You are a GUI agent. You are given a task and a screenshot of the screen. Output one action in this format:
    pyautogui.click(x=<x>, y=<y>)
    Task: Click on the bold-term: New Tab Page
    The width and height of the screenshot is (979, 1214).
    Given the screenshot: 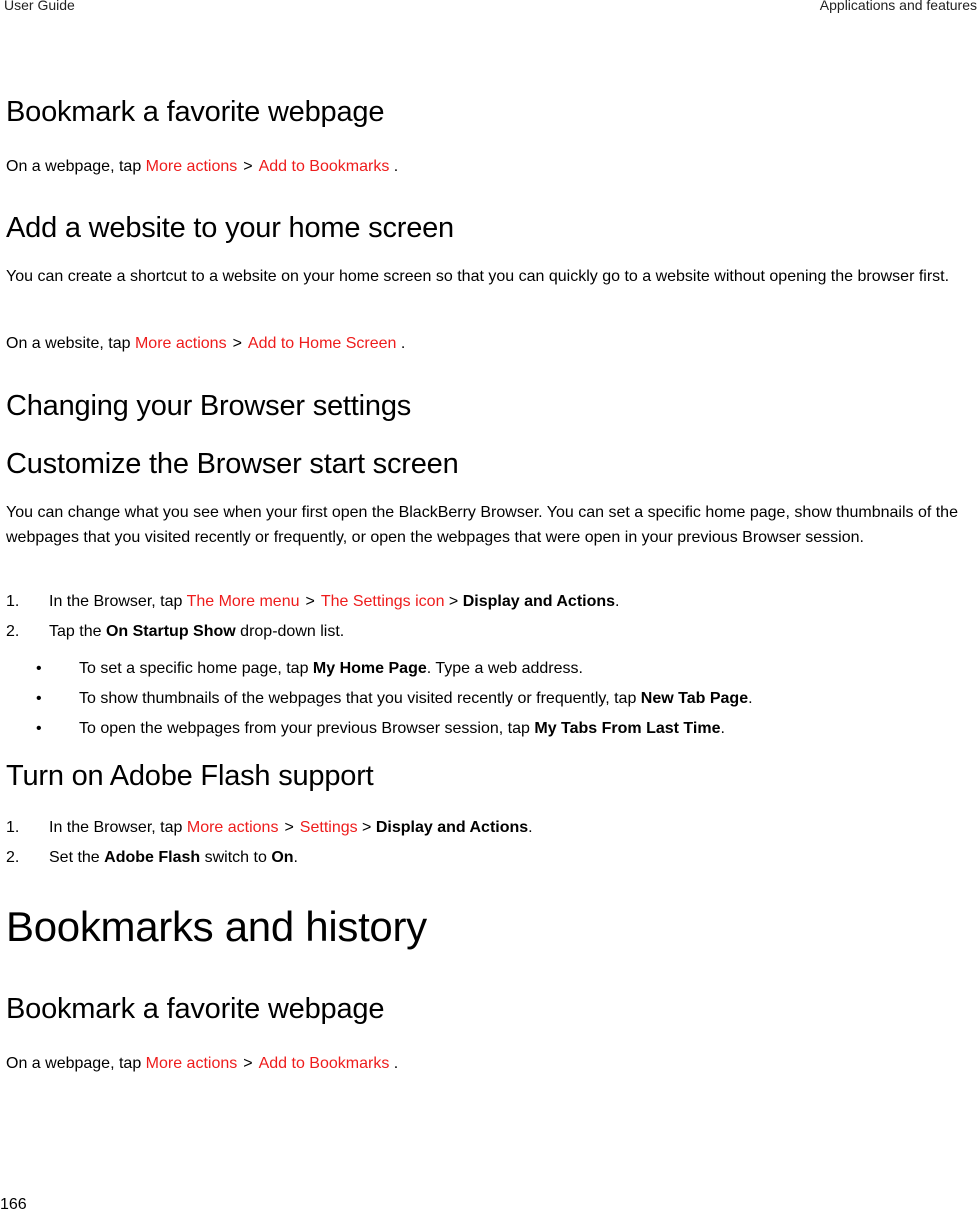 What is the action you would take?
    pyautogui.click(x=694, y=698)
    